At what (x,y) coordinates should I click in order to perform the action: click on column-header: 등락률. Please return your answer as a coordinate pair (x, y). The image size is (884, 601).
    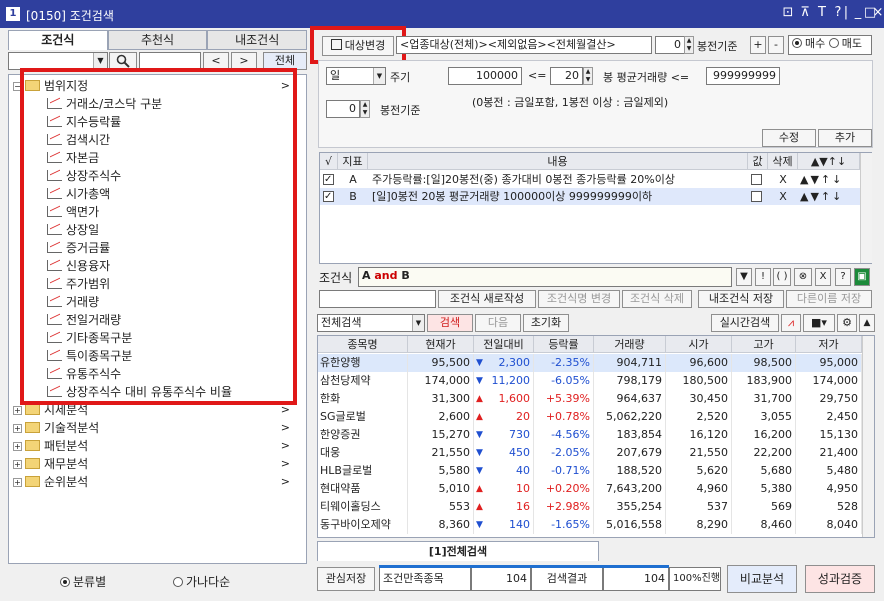
    Looking at the image, I should click on (564, 344).